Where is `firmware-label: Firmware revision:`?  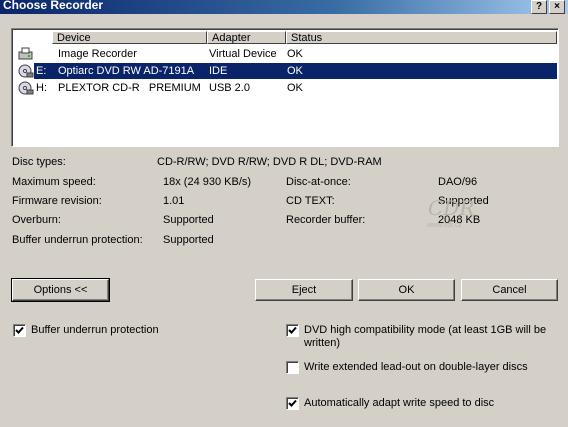 firmware-label: Firmware revision: is located at coordinates (57, 201).